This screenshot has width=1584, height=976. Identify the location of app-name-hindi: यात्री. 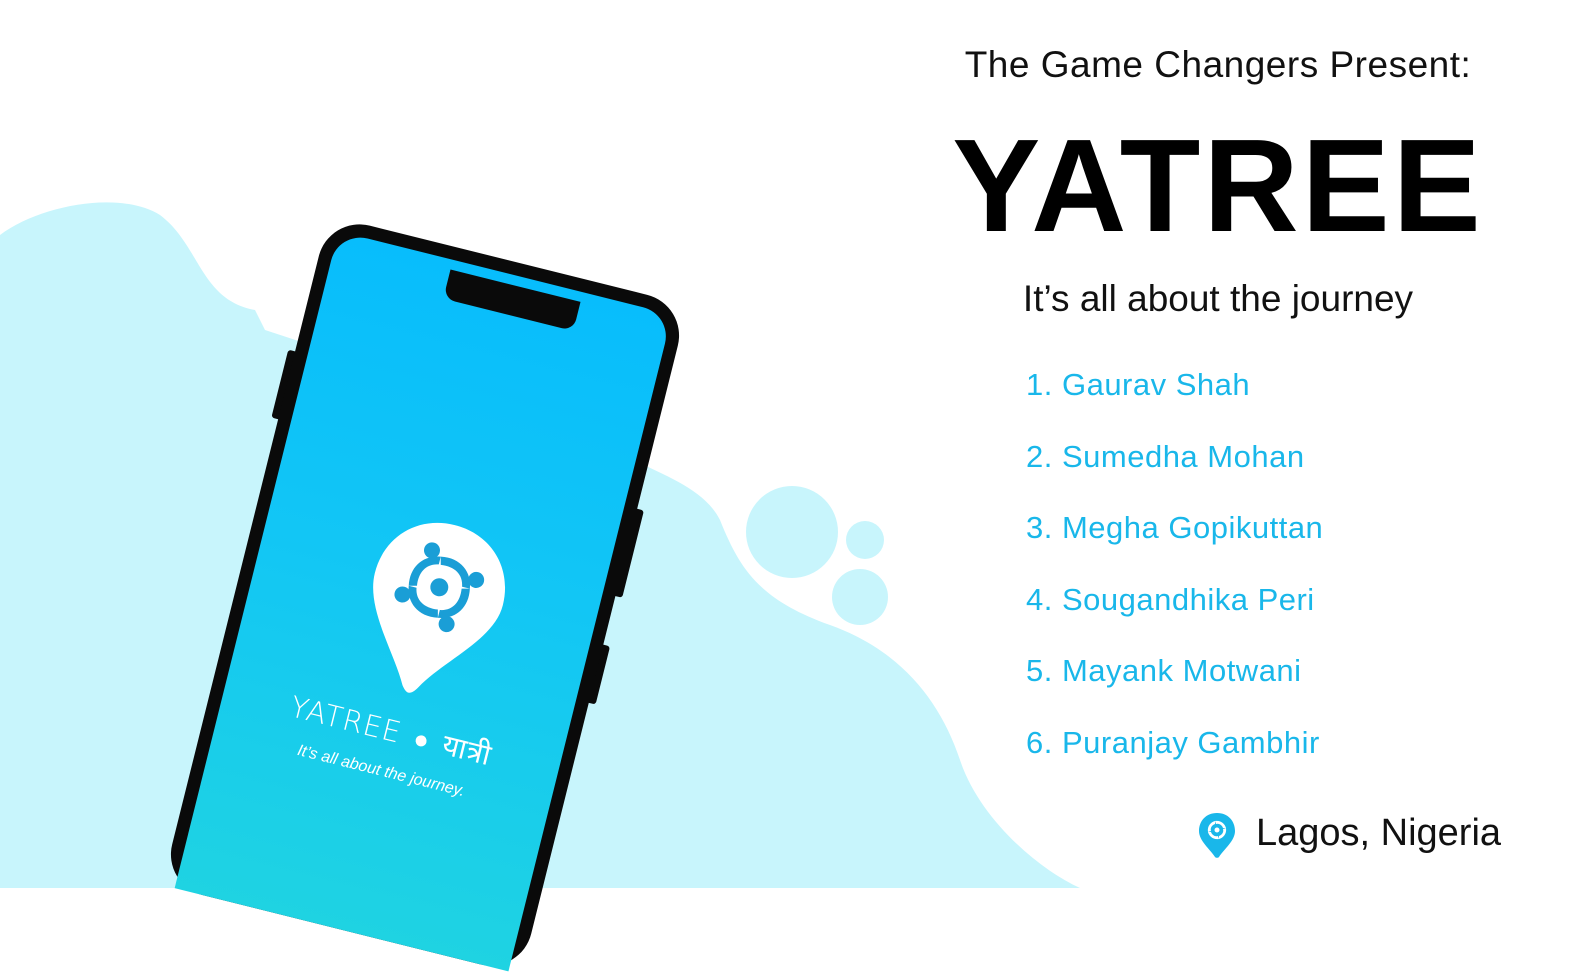
(467, 750).